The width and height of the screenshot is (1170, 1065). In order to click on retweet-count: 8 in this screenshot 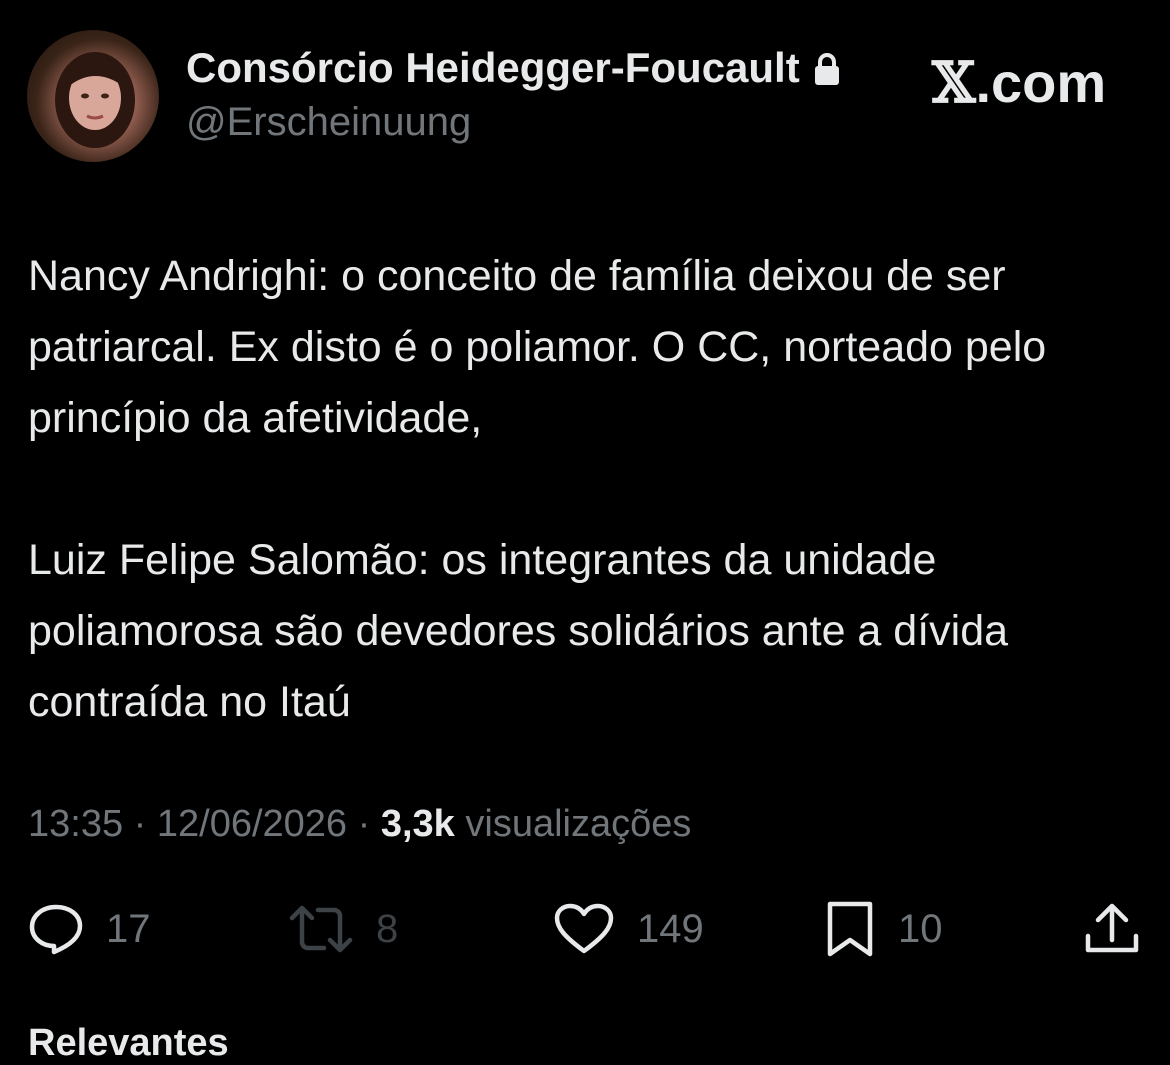, I will do `click(387, 928)`.